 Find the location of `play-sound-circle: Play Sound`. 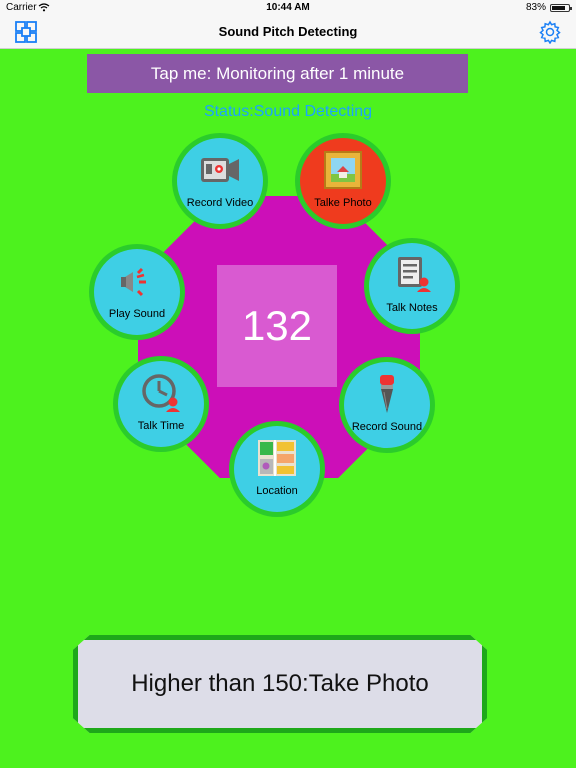

play-sound-circle: Play Sound is located at coordinates (137, 292).